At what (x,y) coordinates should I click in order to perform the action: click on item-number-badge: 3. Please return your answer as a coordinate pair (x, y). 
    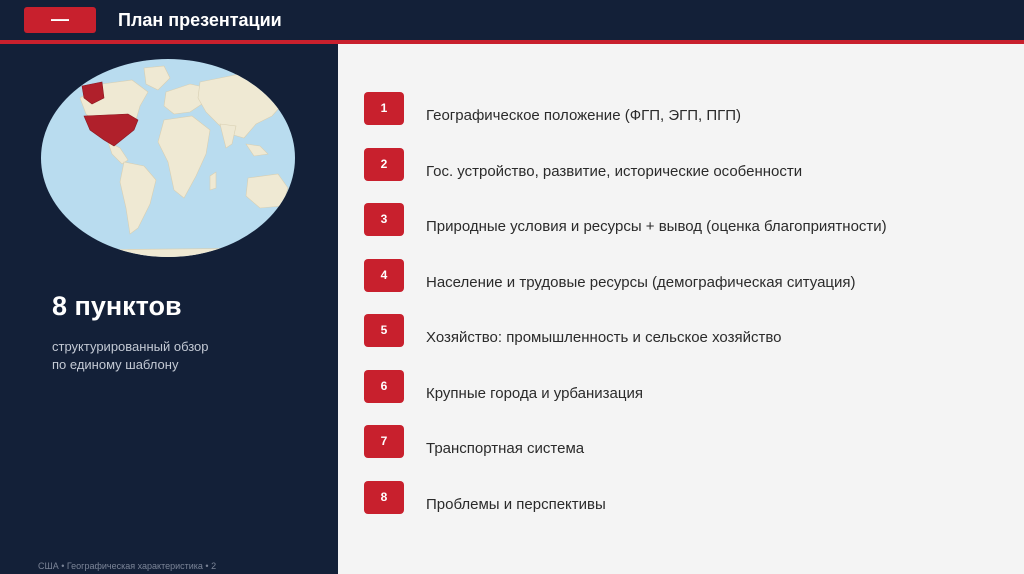
    Looking at the image, I should click on (384, 219).